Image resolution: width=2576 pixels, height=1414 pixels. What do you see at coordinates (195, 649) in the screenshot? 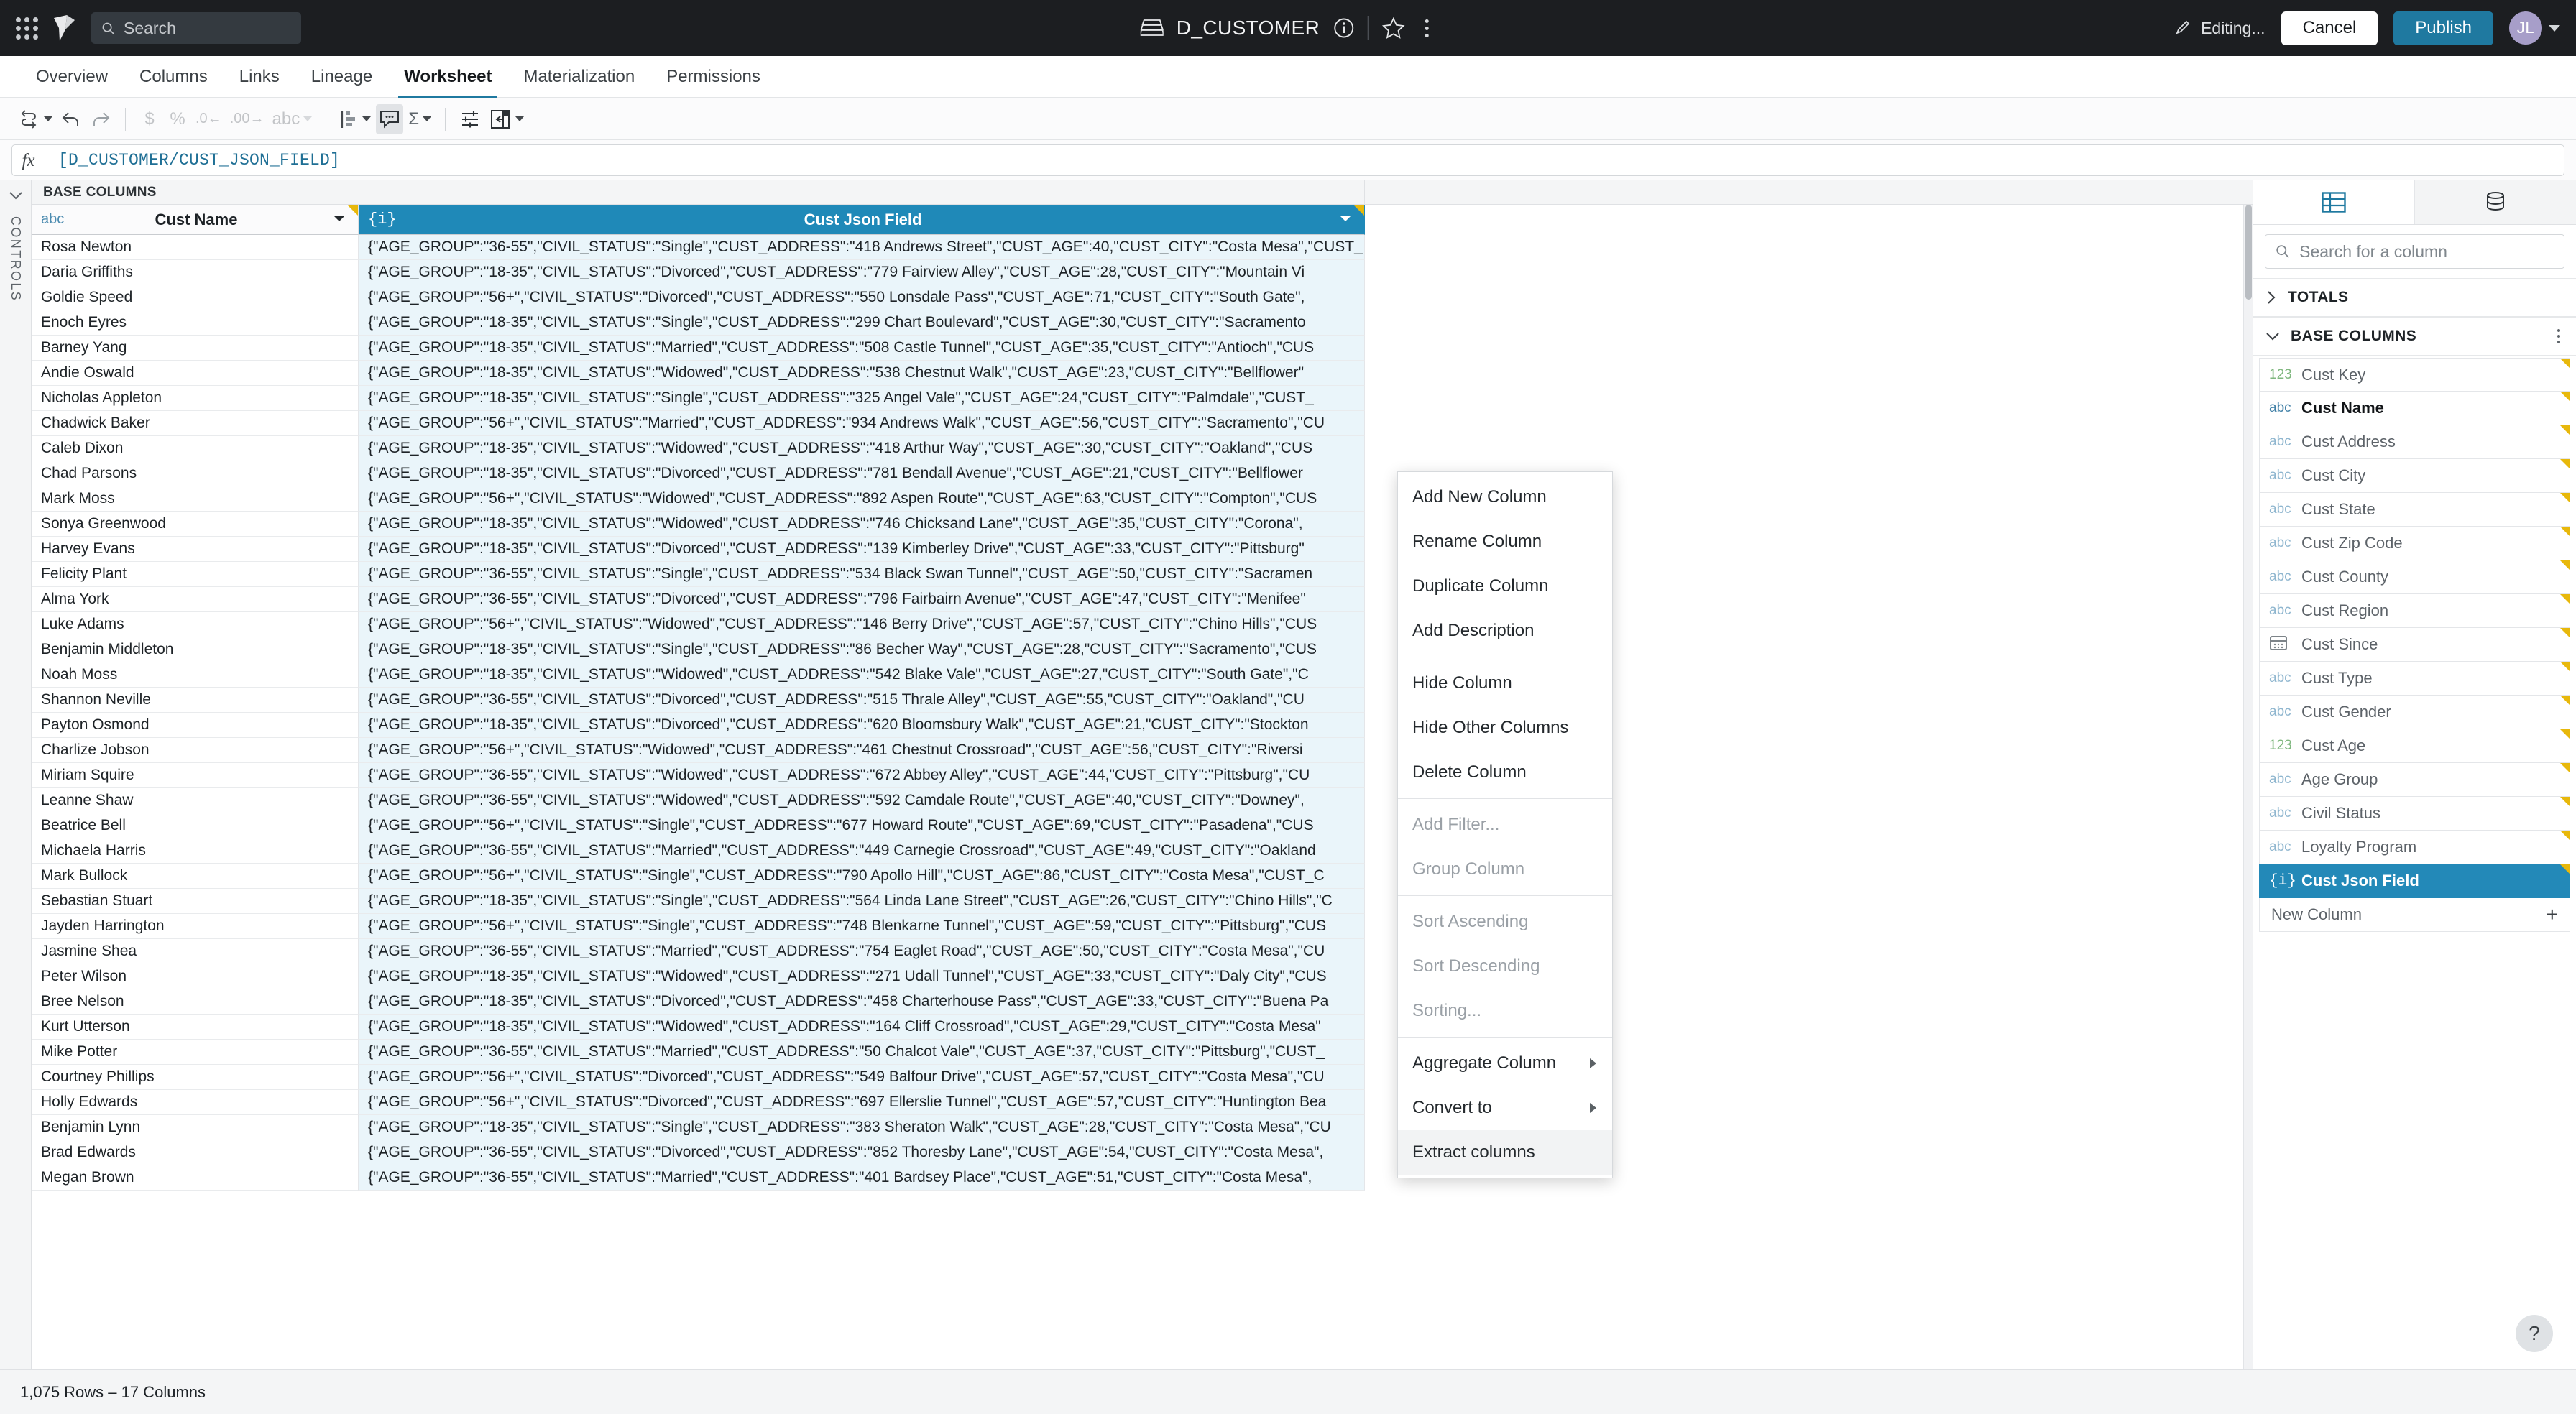
I see `cell-cust-name: Benjamin Middleton` at bounding box center [195, 649].